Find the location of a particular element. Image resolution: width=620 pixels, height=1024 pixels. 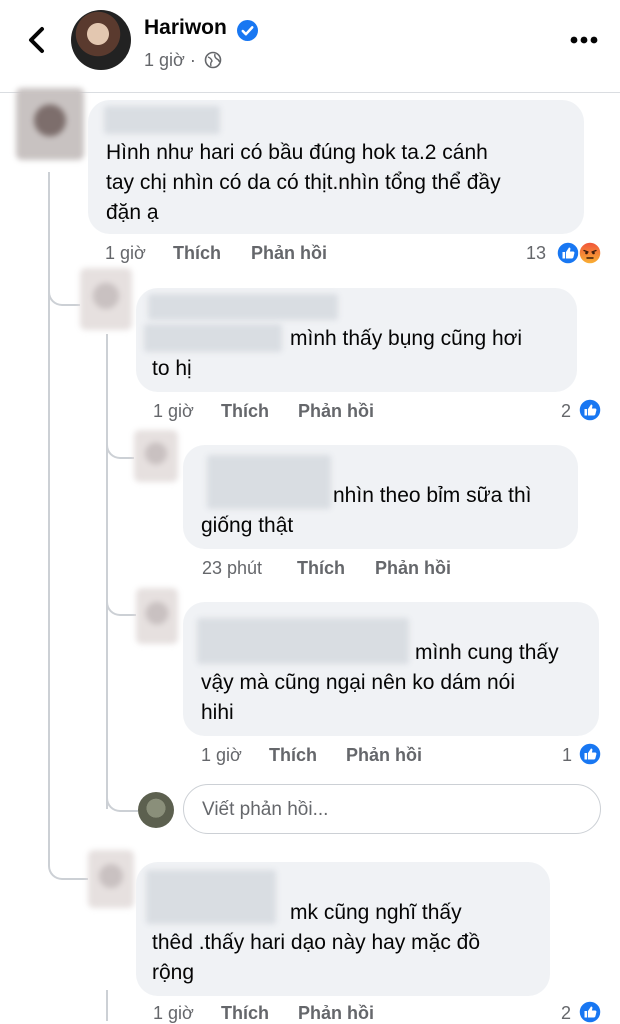

author-name: Hariwon is located at coordinates (185, 28).